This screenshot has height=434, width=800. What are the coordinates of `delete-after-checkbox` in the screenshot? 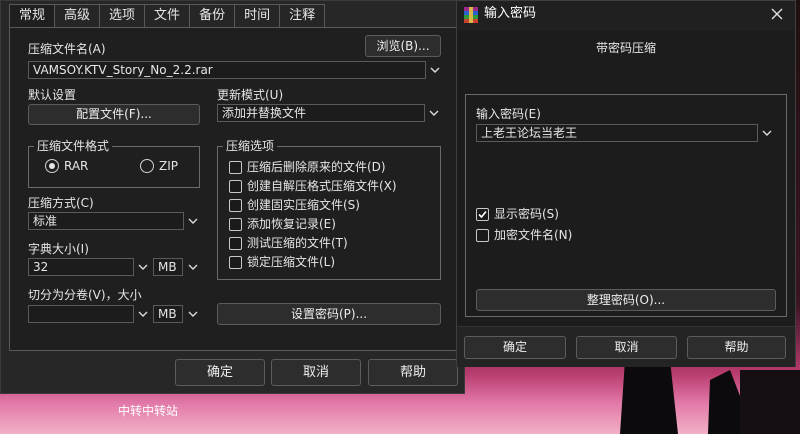 It's located at (235, 167).